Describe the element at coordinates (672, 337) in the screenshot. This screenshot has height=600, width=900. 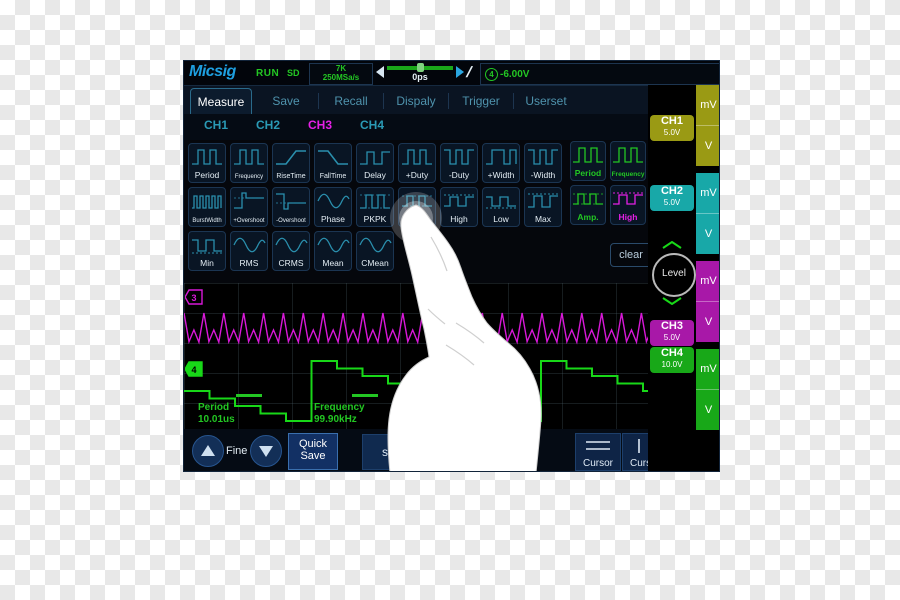
I see `channel-badge-volts: 5.0V` at that location.